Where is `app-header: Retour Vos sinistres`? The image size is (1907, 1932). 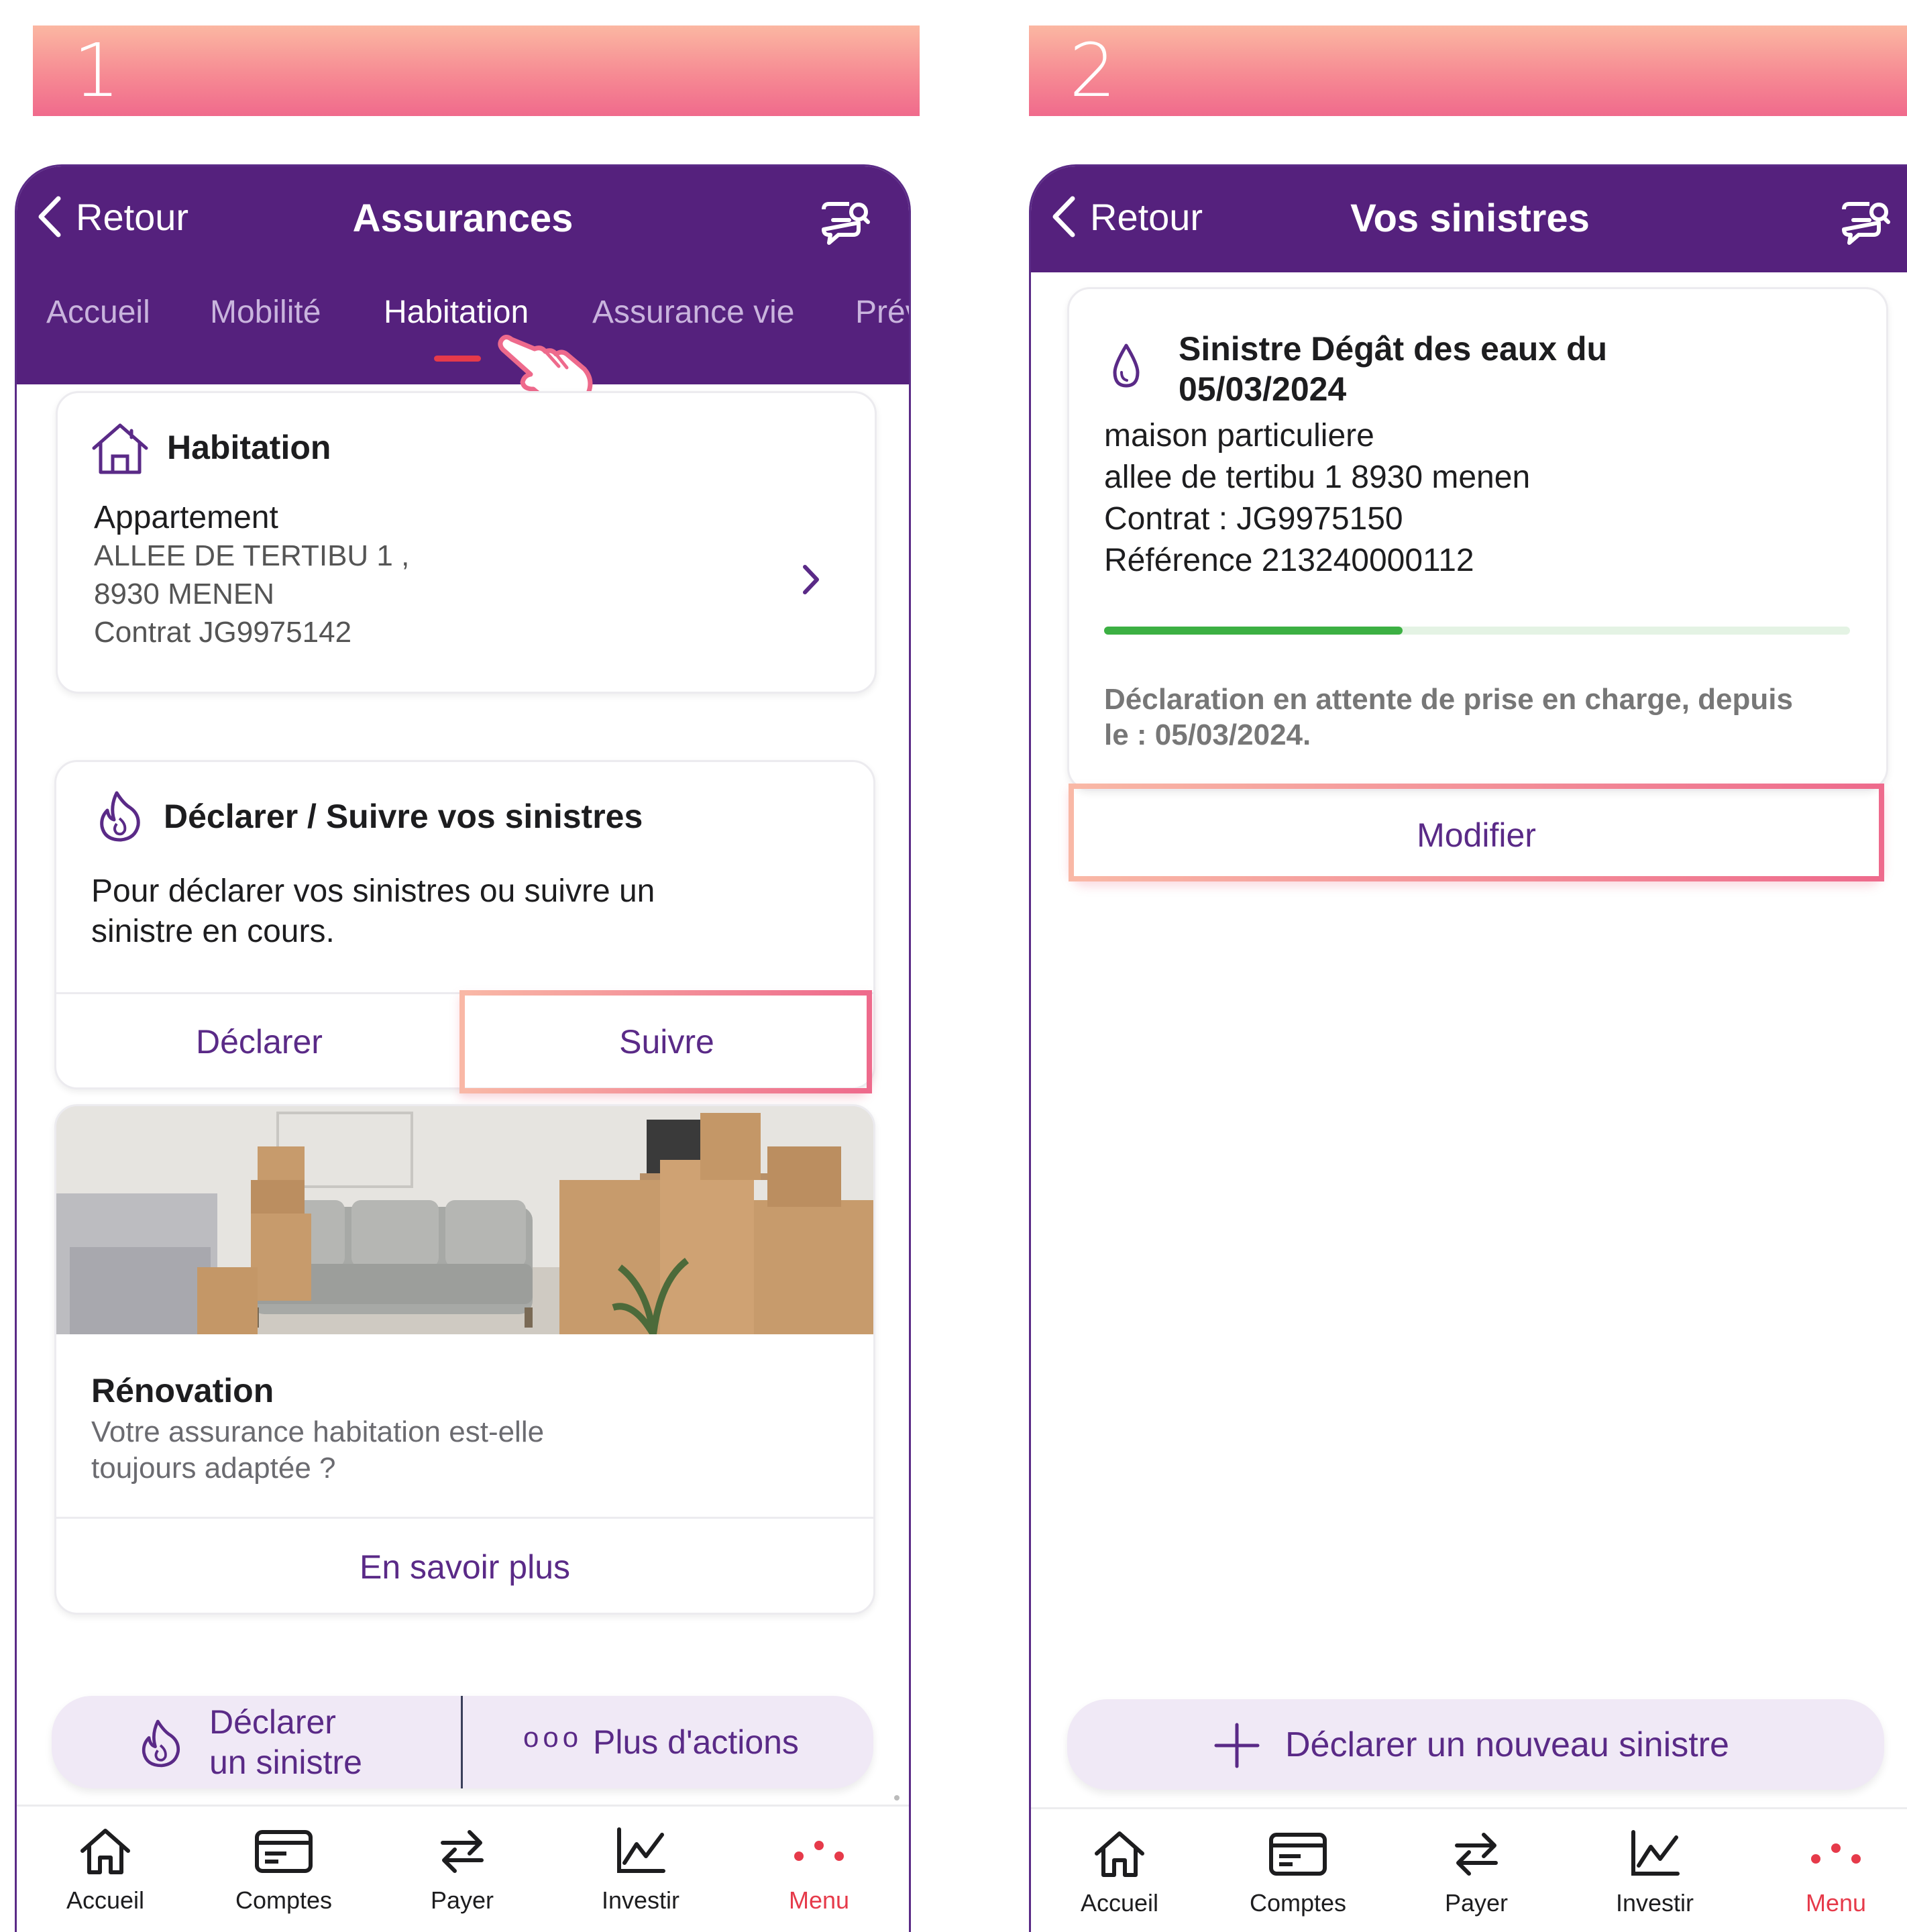
app-header: Retour Vos sinistres is located at coordinates (1469, 219).